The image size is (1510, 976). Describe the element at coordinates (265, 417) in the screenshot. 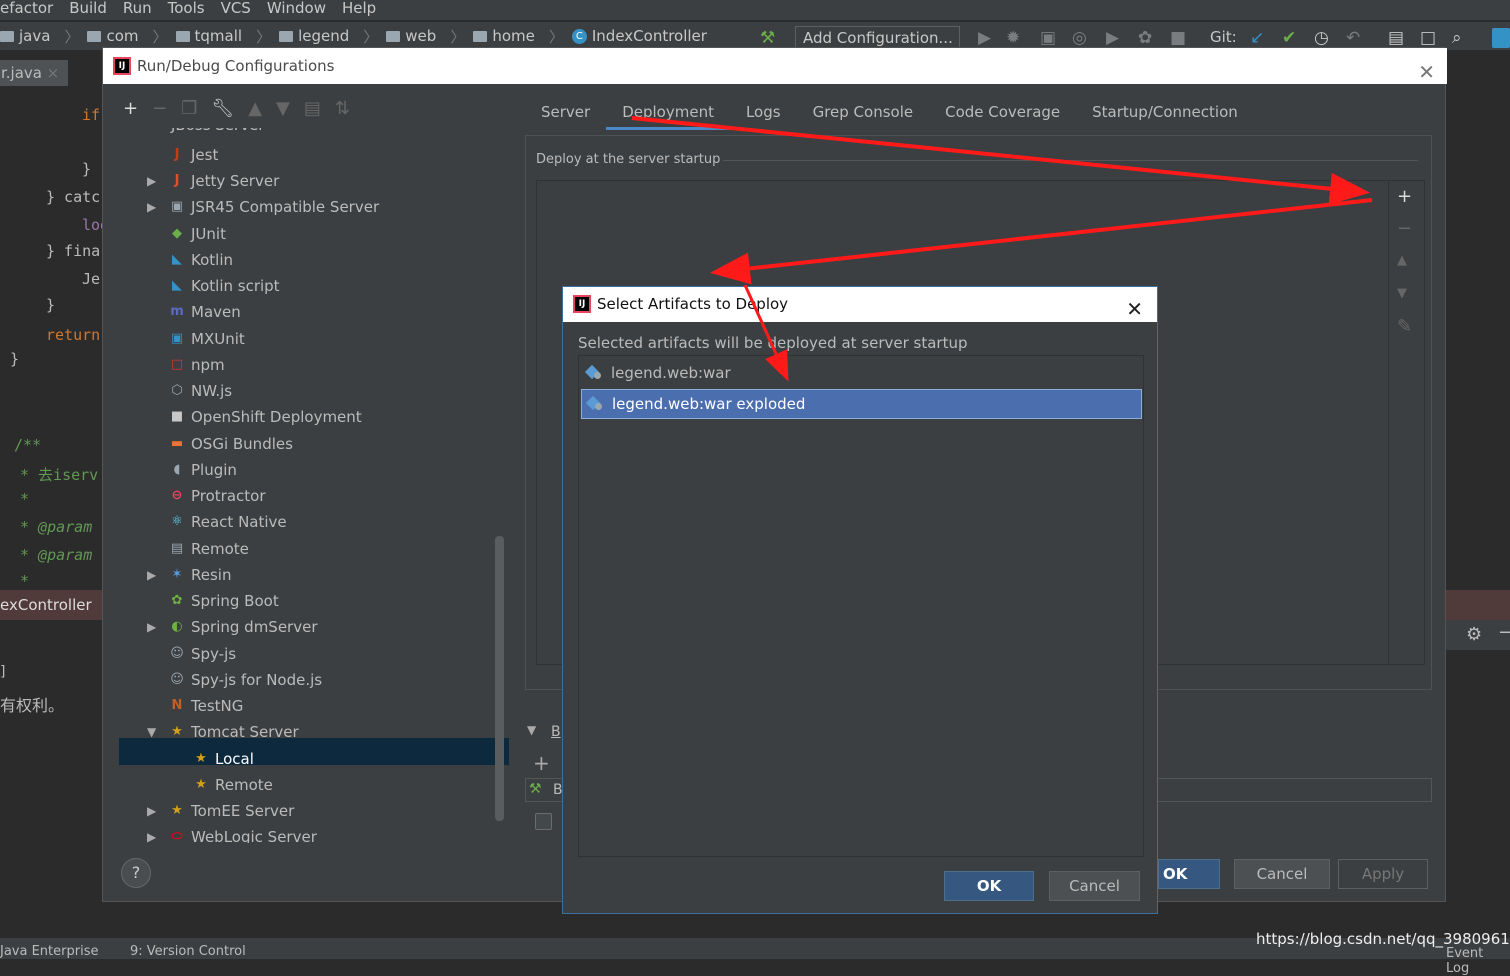

I see `tree-item: ■ OpenShift Deployment` at that location.